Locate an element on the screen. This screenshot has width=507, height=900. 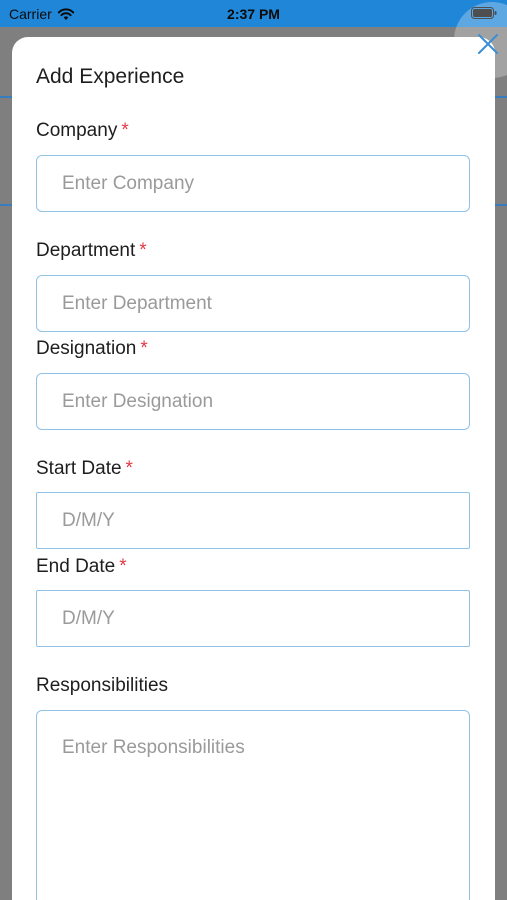
designation-input: Enter Designation is located at coordinates (253, 401).